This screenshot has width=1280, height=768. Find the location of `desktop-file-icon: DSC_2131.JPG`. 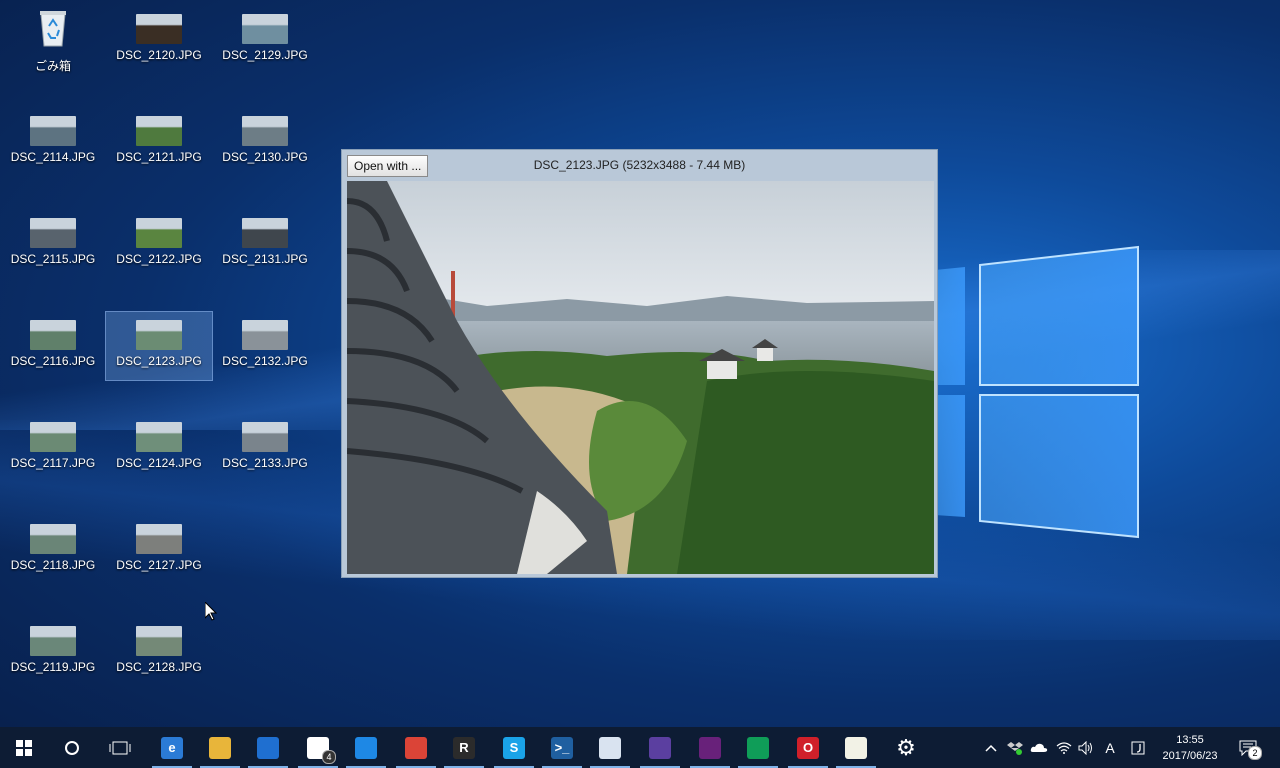

desktop-file-icon: DSC_2131.JPG is located at coordinates (265, 244).